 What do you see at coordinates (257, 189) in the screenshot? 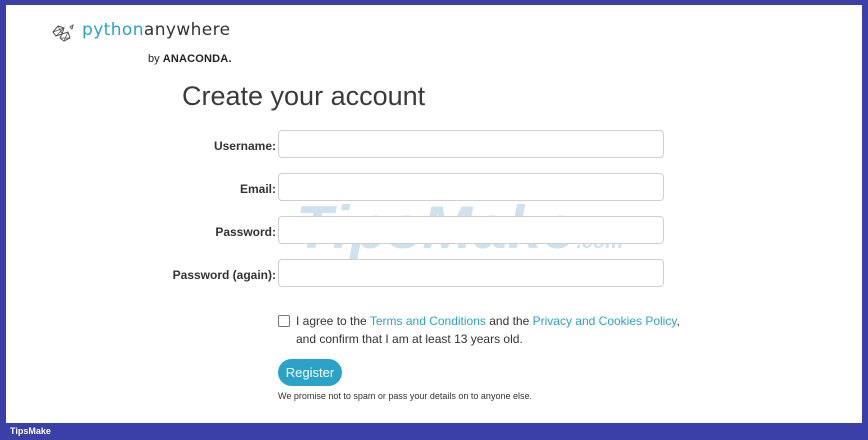
I see `email-label: Email:` at bounding box center [257, 189].